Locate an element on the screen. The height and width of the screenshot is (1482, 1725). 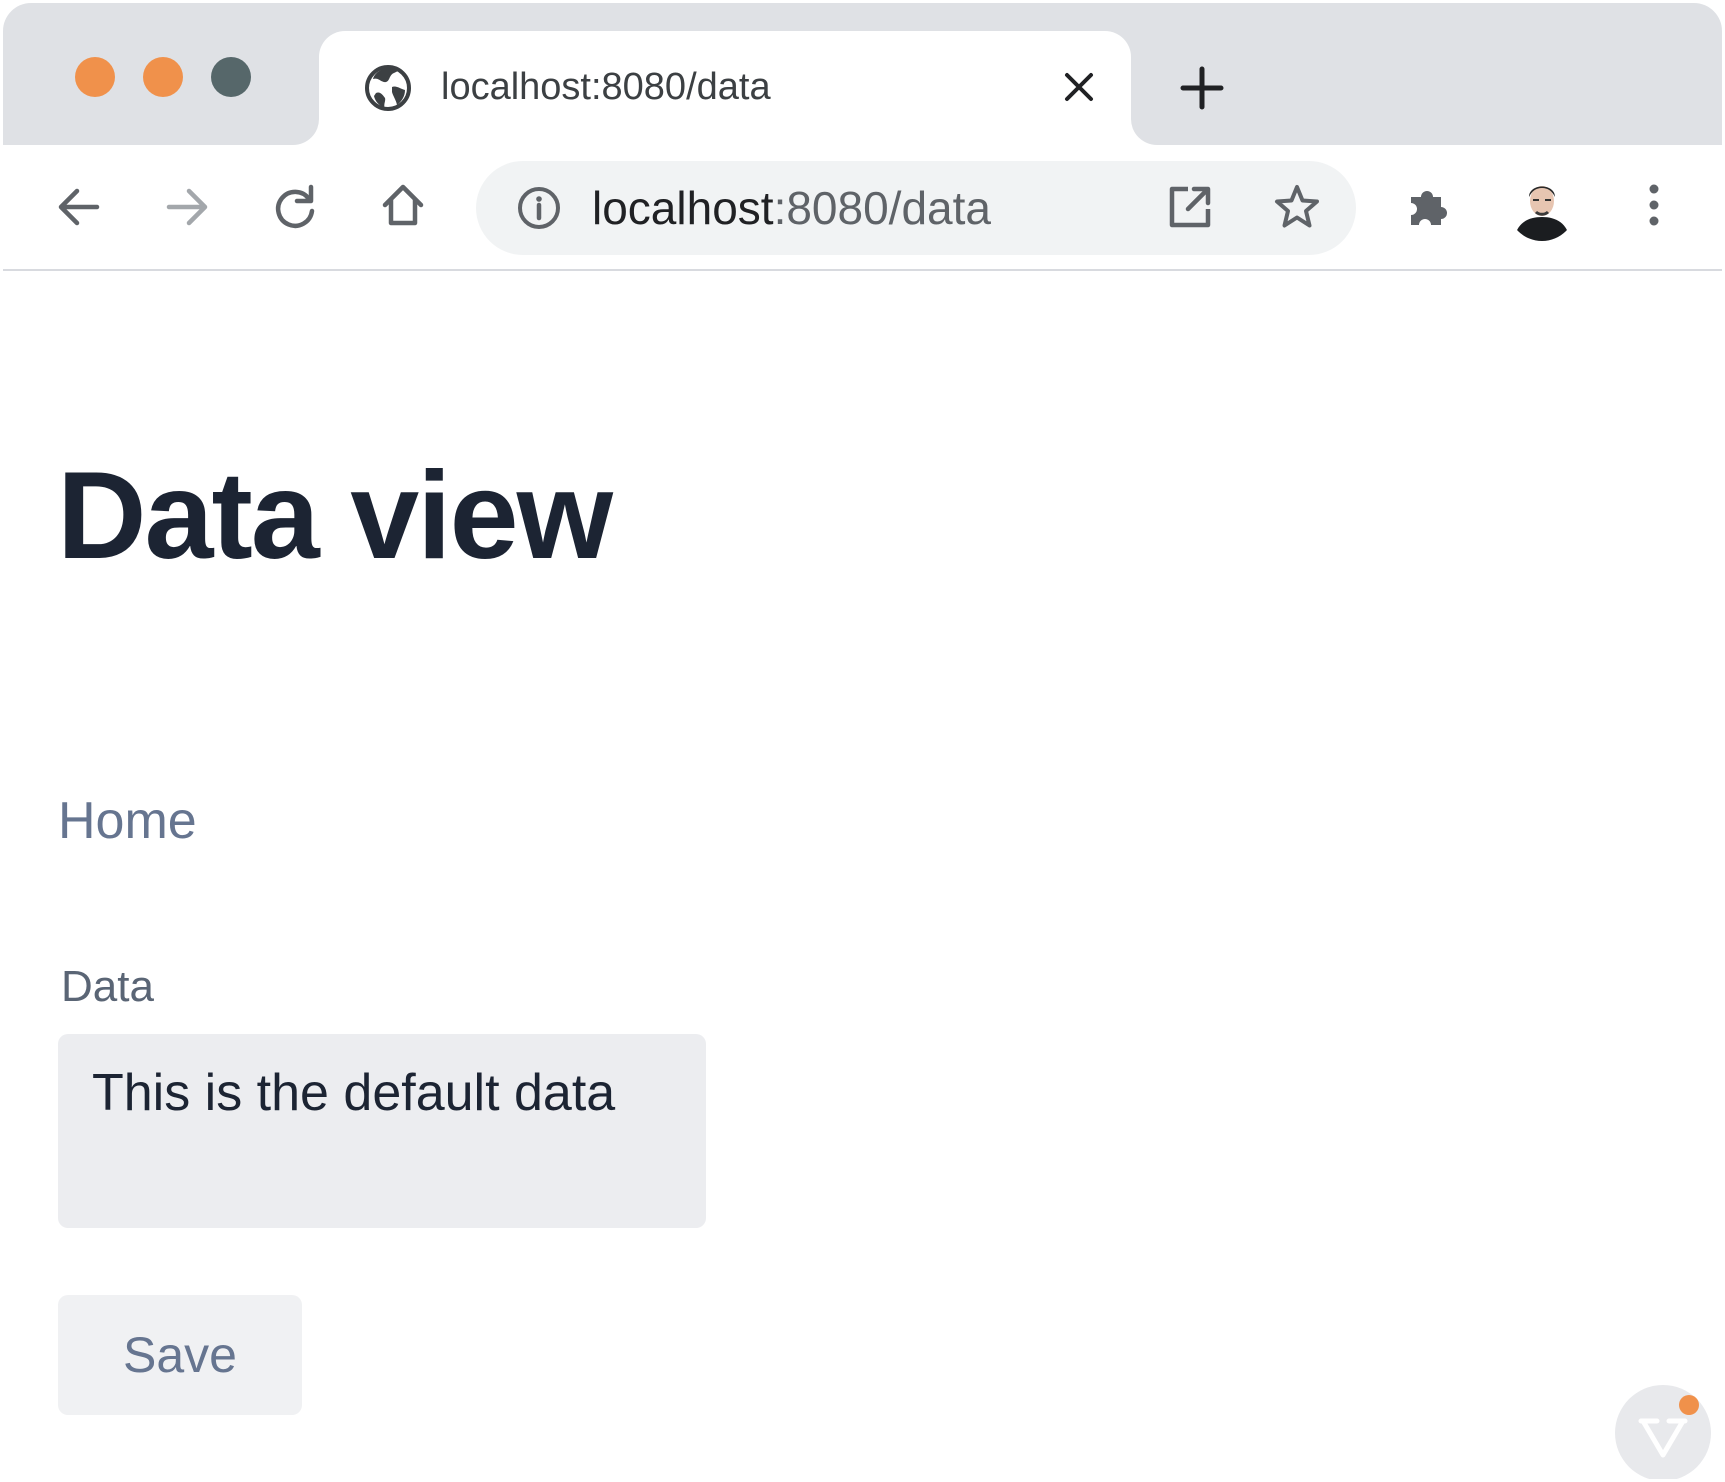
browser-toolbar: localhost:8080/data is located at coordinates (862, 208).